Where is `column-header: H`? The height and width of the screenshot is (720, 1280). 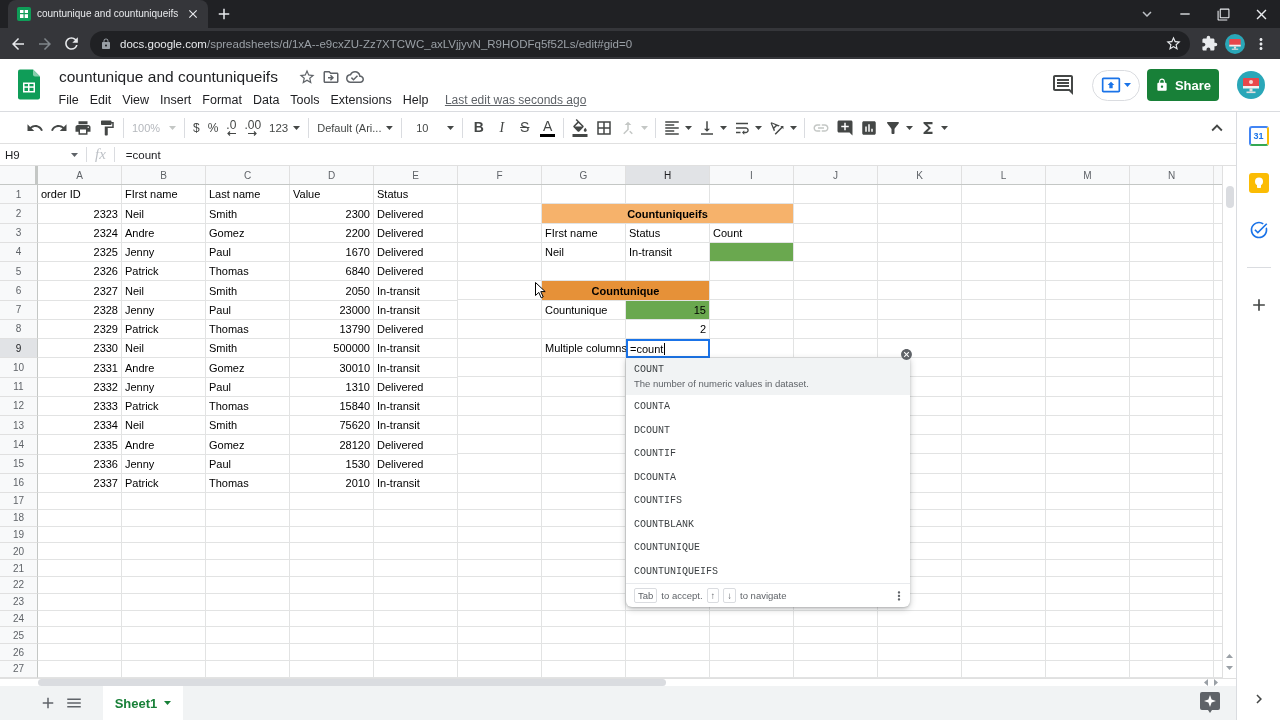 column-header: H is located at coordinates (668, 175).